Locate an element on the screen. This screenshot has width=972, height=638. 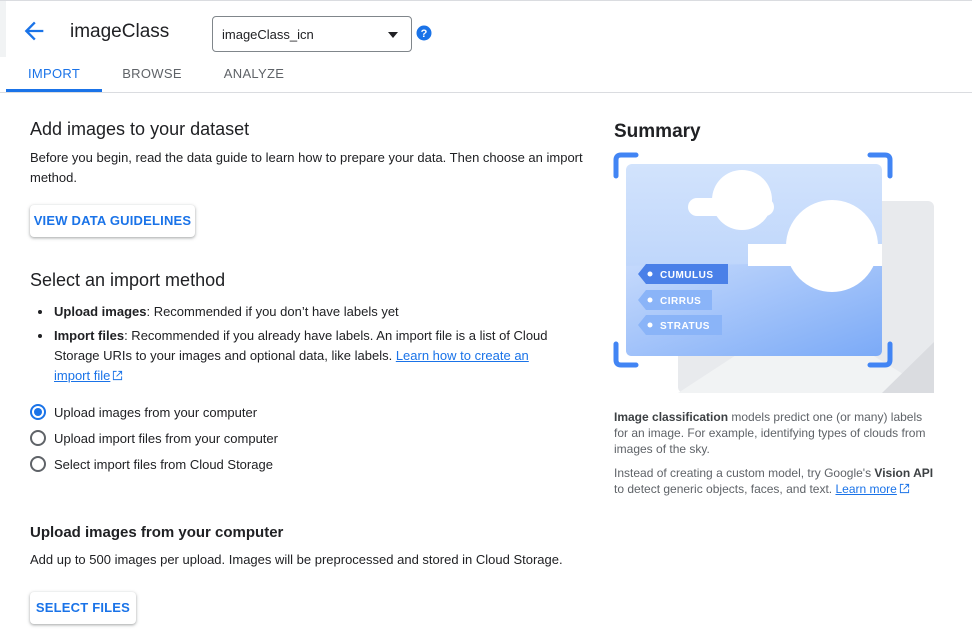
radio-upload-import-files: Upload import files from your computer is located at coordinates (154, 438).